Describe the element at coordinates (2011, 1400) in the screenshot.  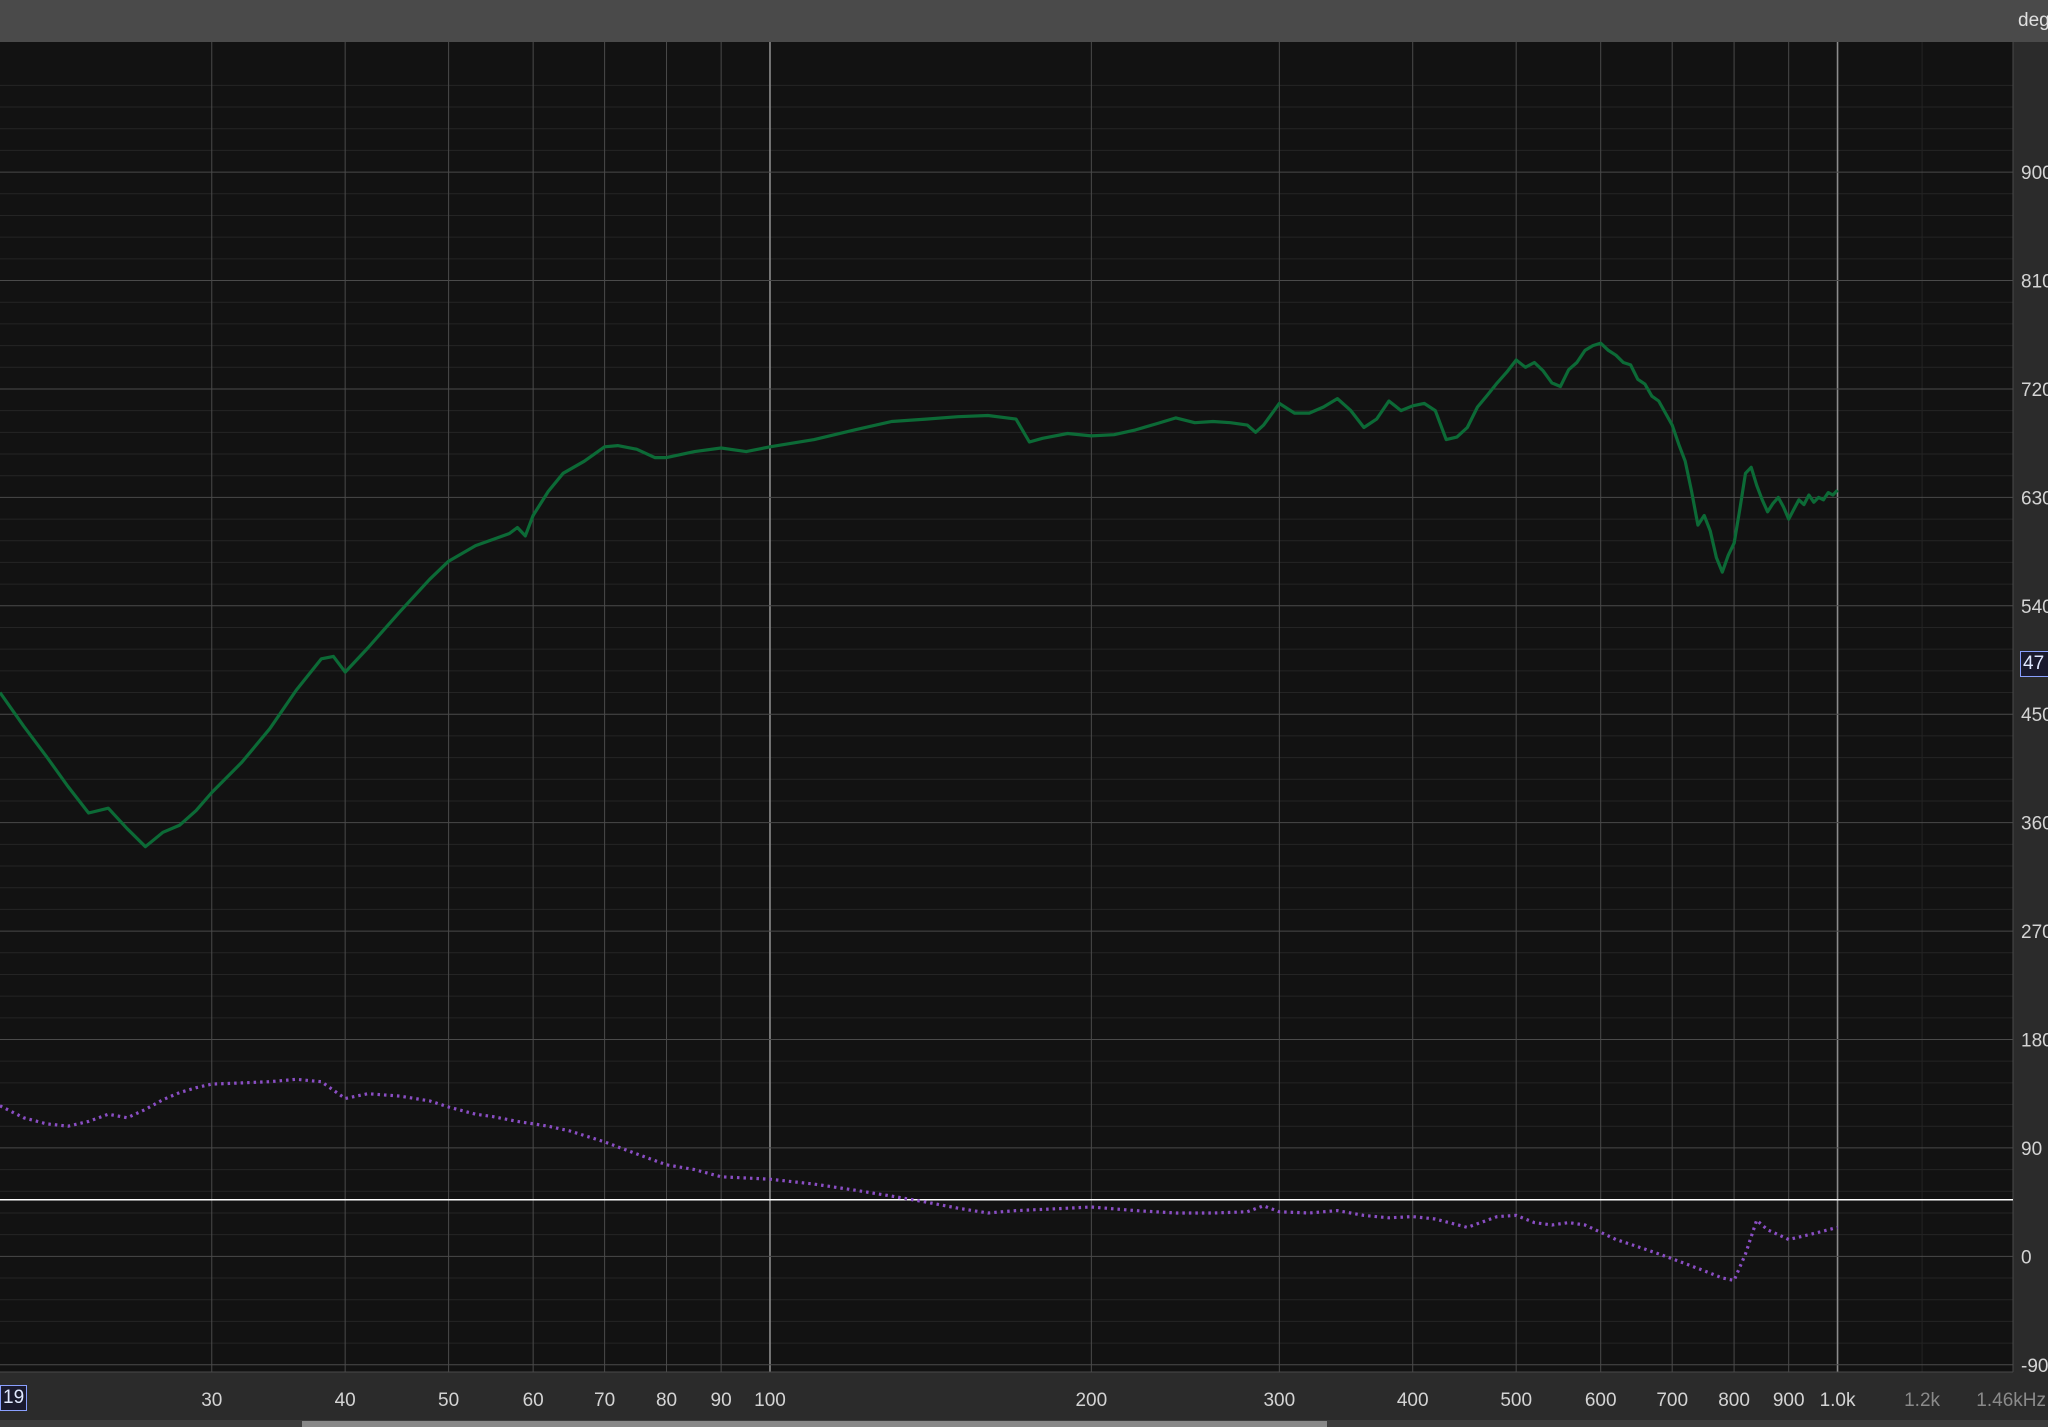
I see `x-tick-label: 1.46kHz` at that location.